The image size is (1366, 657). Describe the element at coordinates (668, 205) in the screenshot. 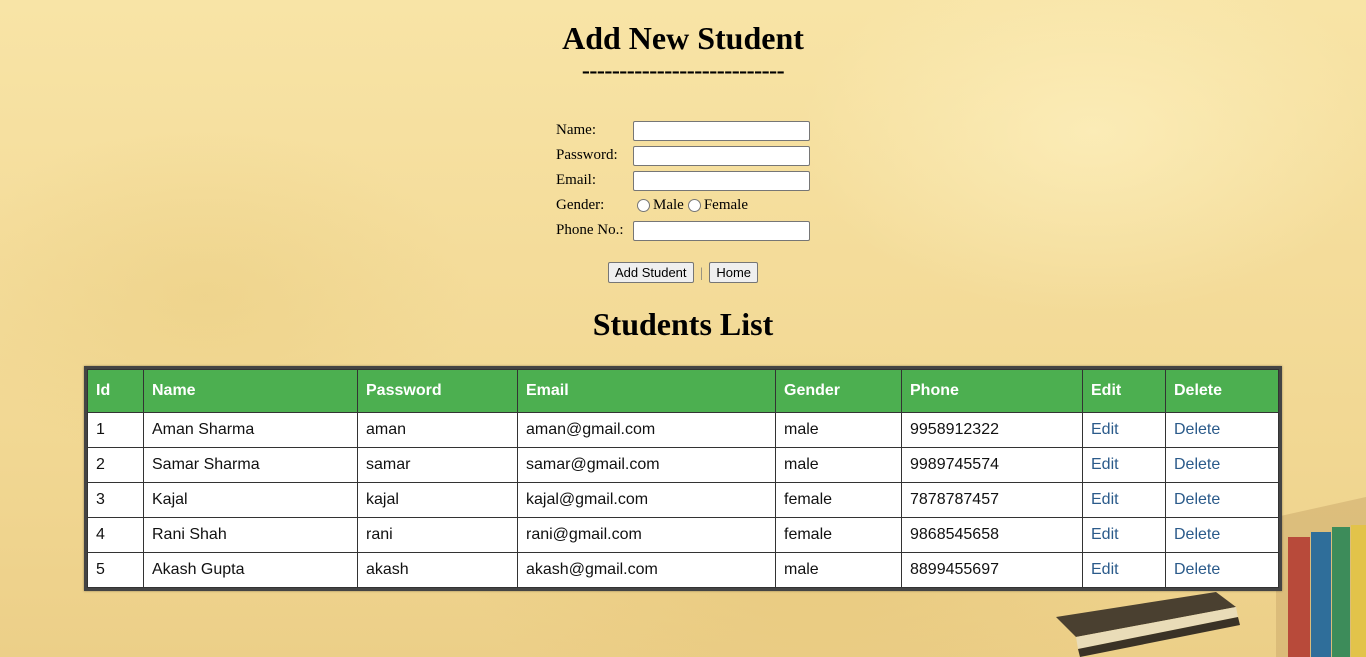

I see `gender-male-label: Male` at that location.